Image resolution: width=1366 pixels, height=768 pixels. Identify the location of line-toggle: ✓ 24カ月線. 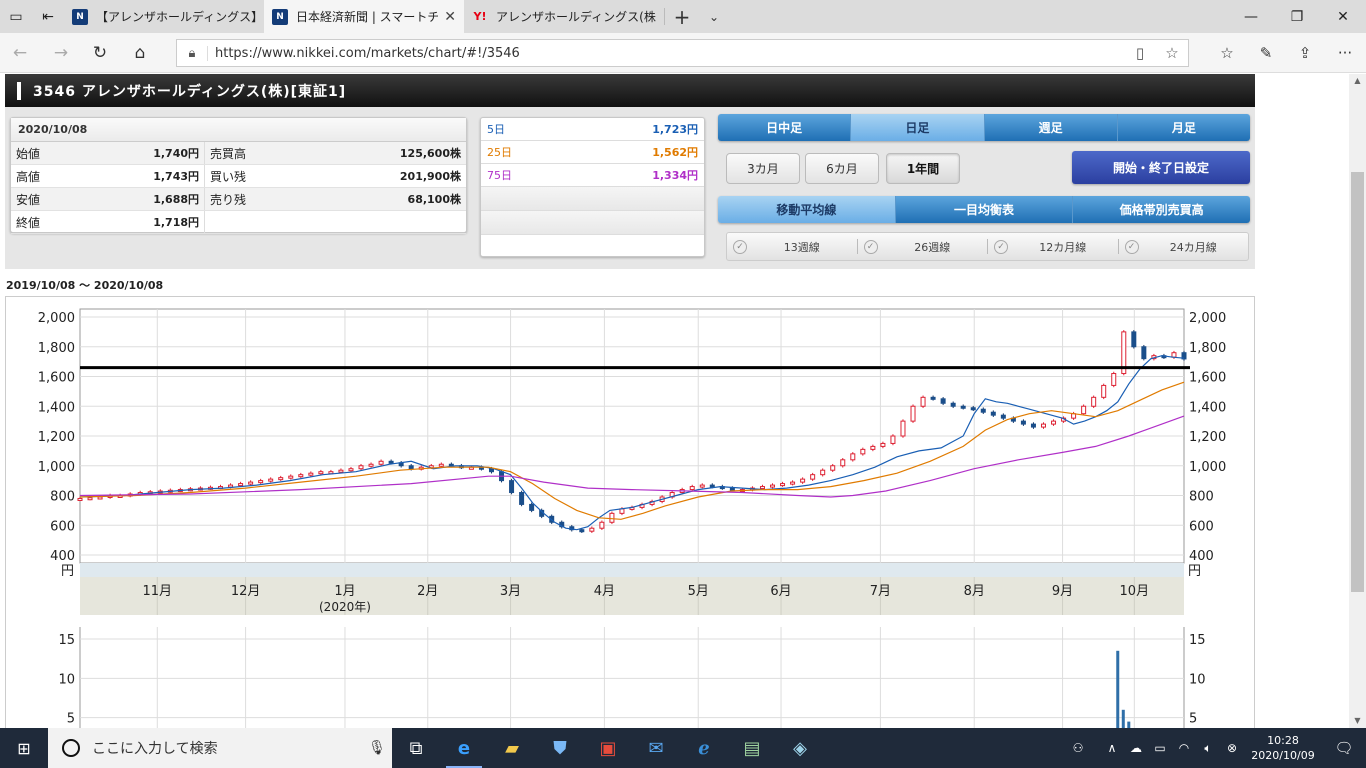
(1184, 246).